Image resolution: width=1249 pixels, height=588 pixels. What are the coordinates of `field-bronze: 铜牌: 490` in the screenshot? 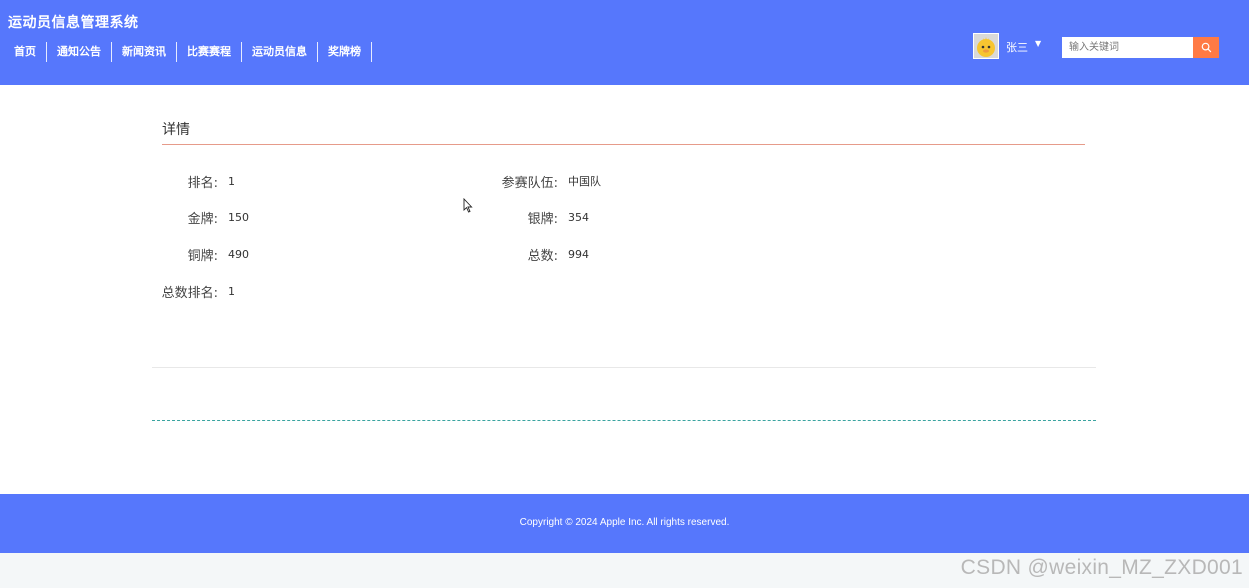 It's located at (205, 254).